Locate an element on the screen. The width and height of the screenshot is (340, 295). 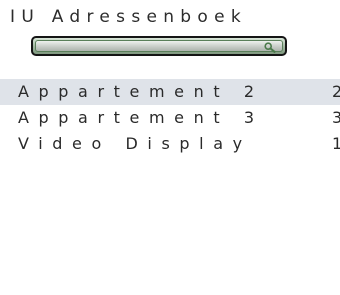
search-icon is located at coordinates (270, 47).